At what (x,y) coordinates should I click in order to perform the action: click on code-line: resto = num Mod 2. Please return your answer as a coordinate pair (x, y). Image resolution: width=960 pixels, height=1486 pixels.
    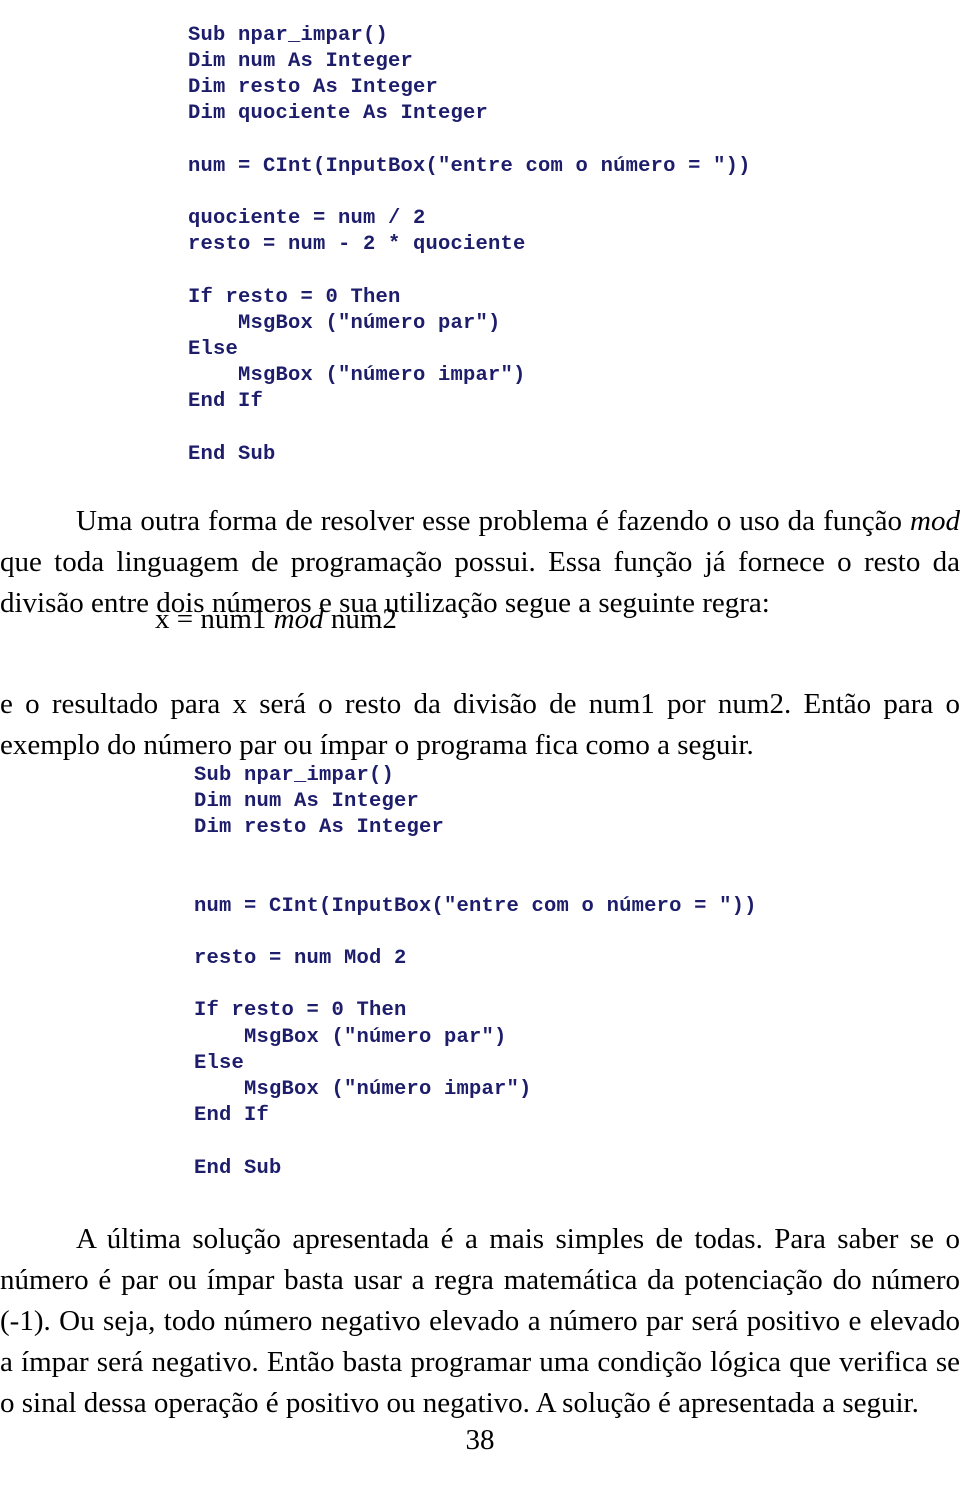
    Looking at the image, I should click on (300, 958).